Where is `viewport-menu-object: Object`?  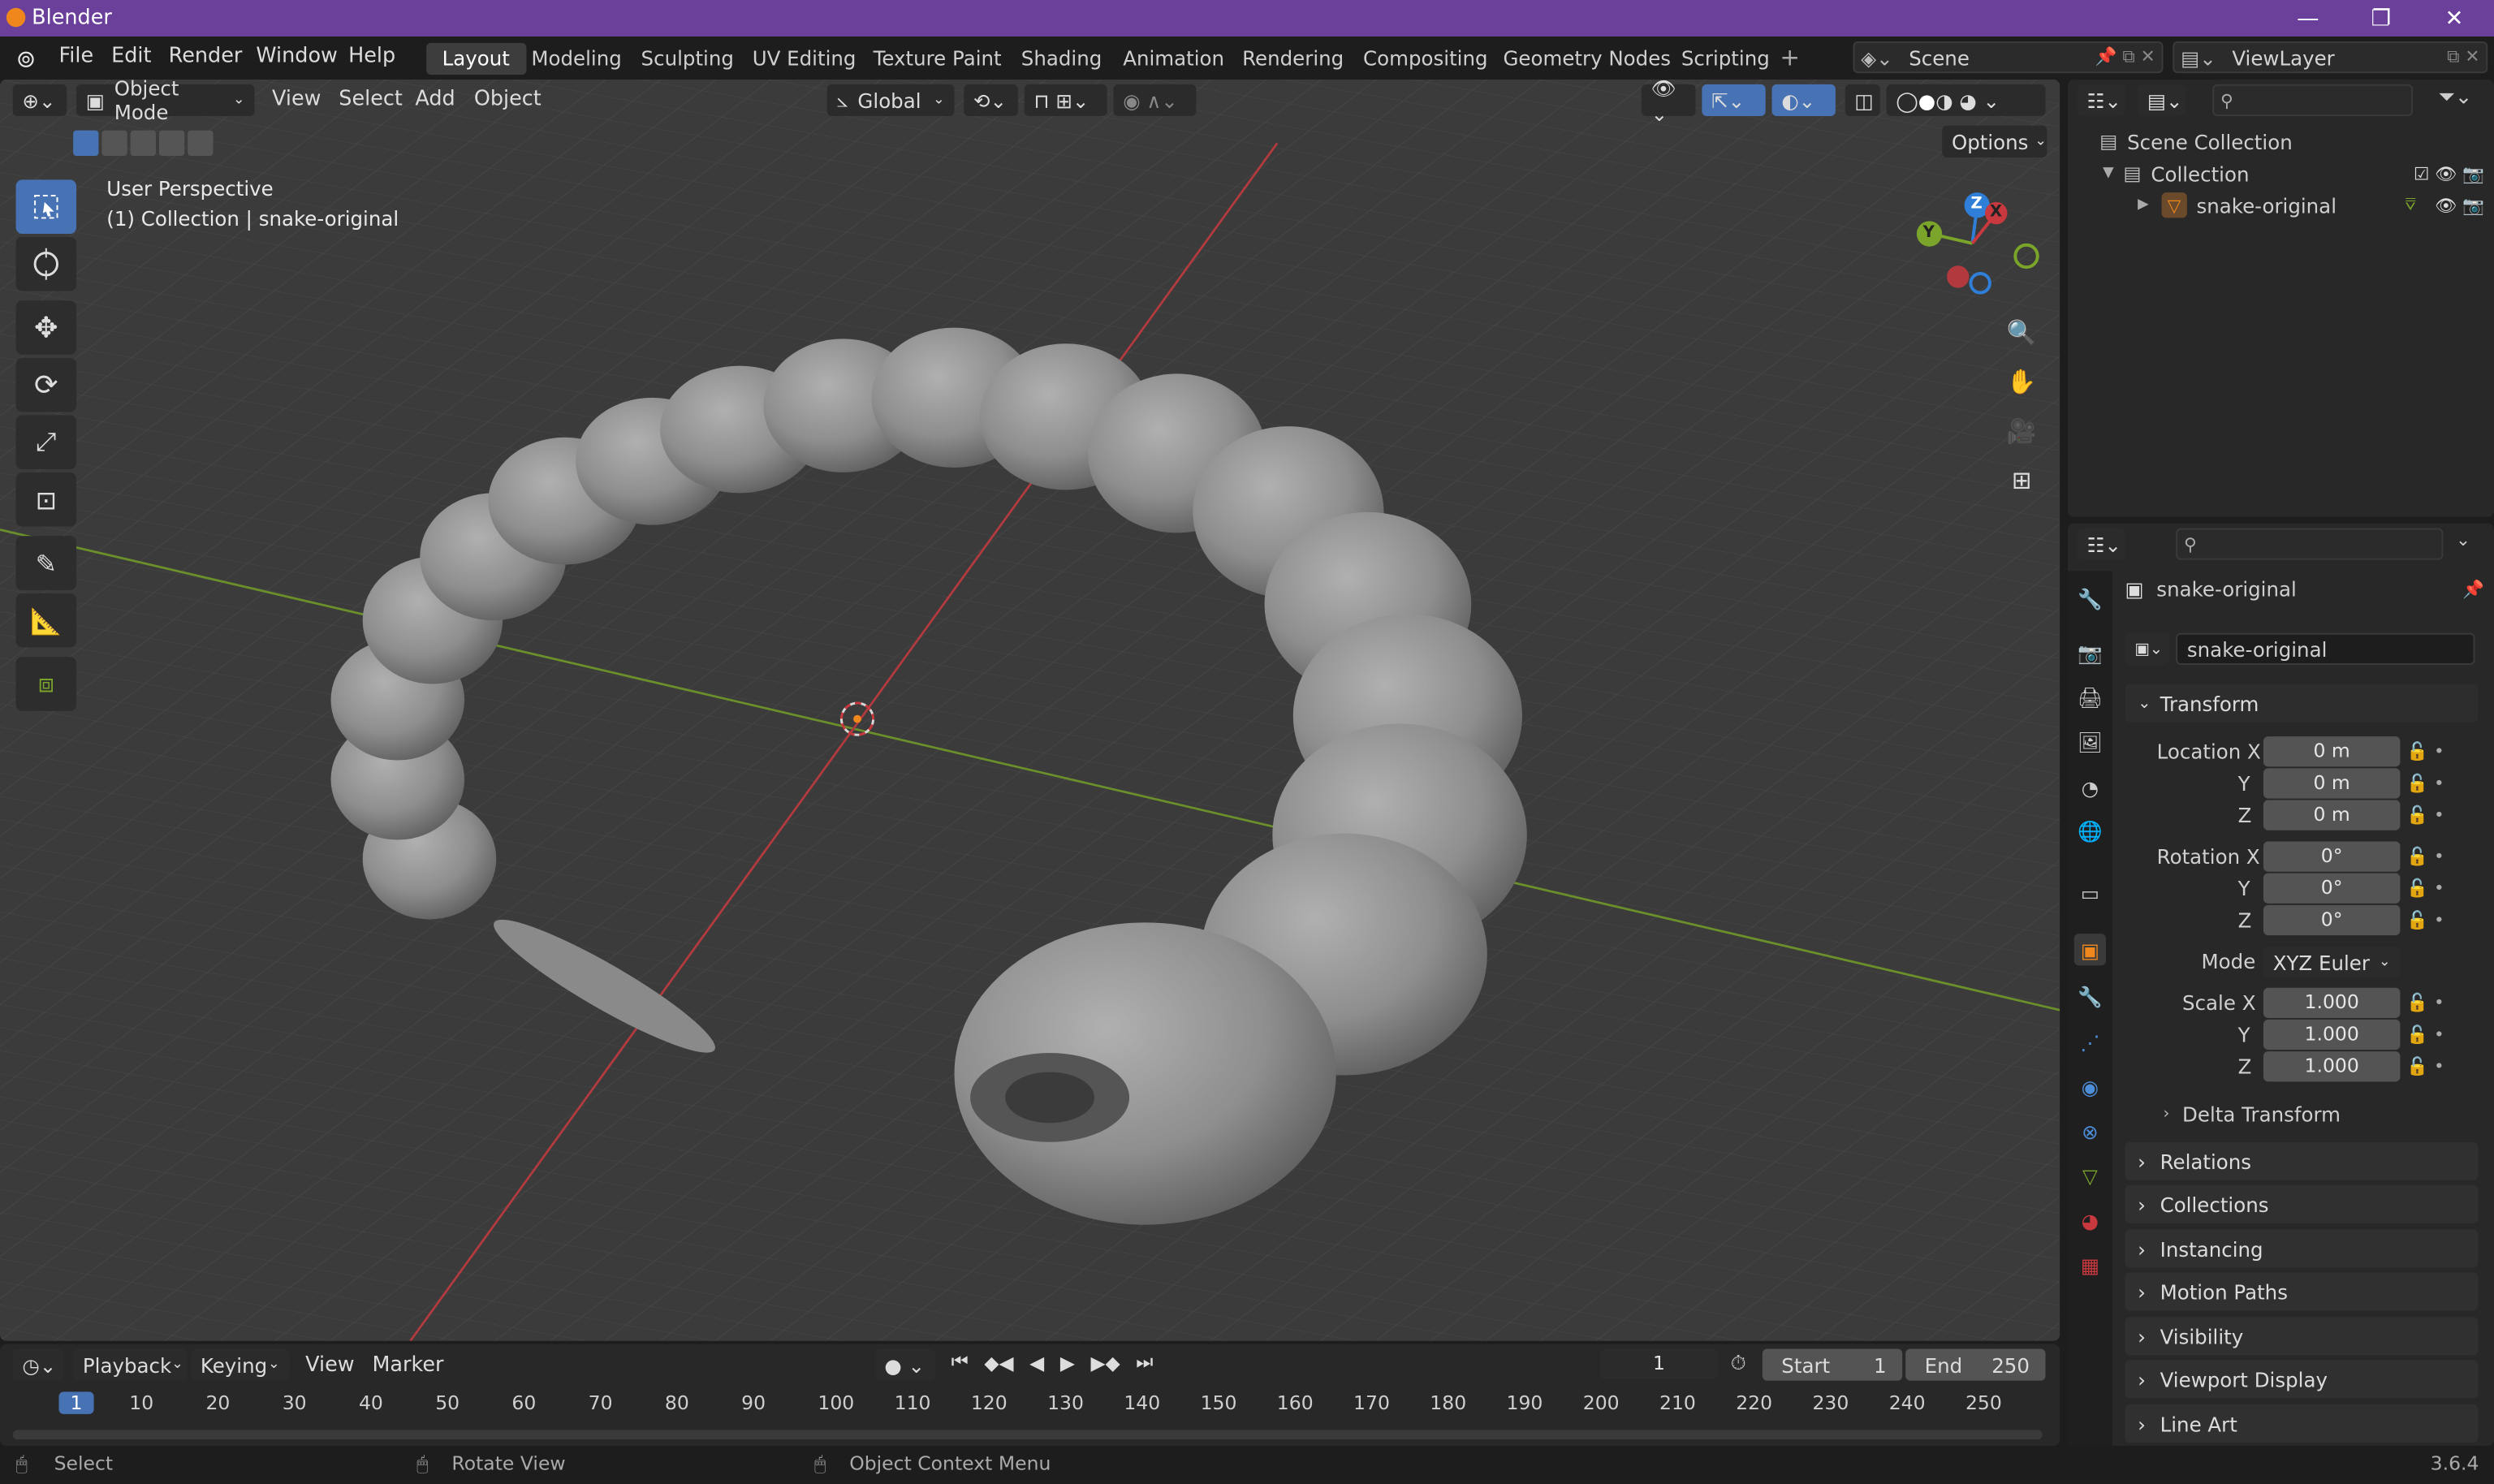 viewport-menu-object: Object is located at coordinates (508, 99).